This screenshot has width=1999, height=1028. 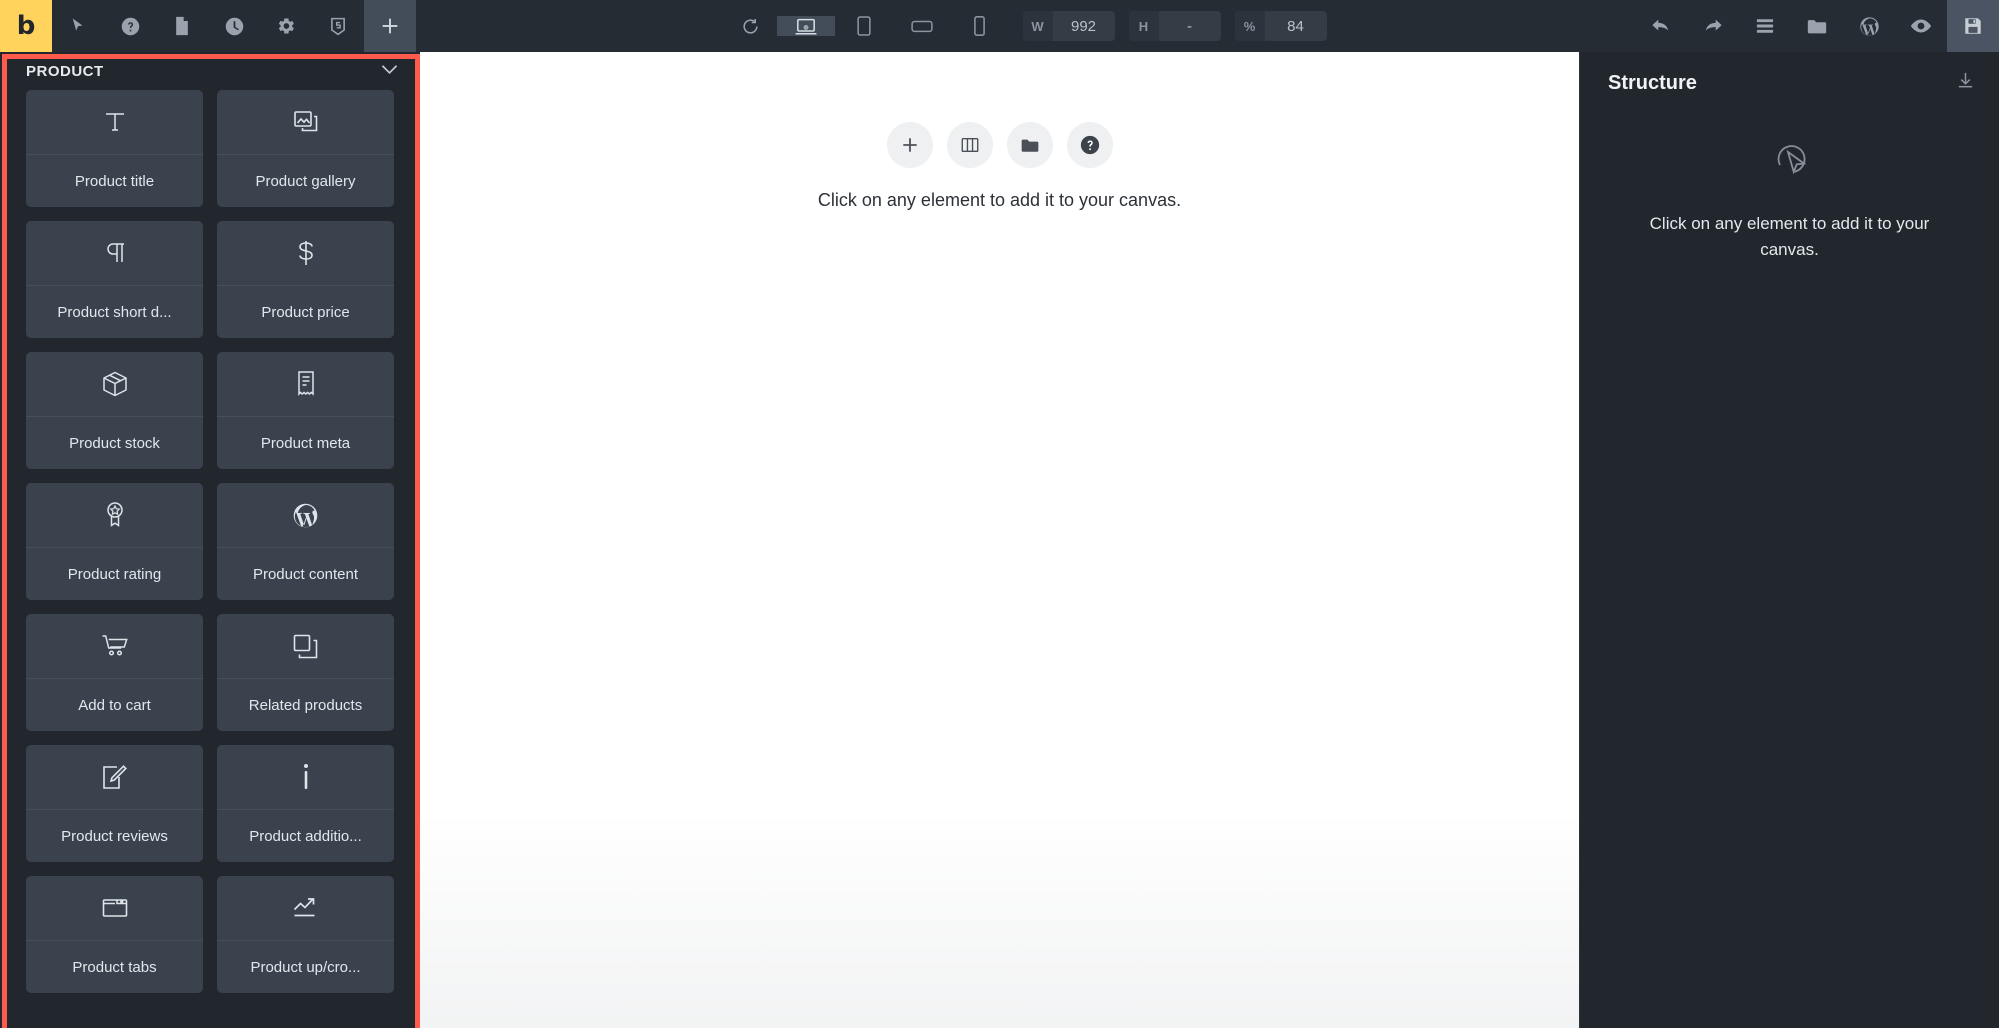 What do you see at coordinates (1789, 83) in the screenshot?
I see `structure-panel-header: Structure` at bounding box center [1789, 83].